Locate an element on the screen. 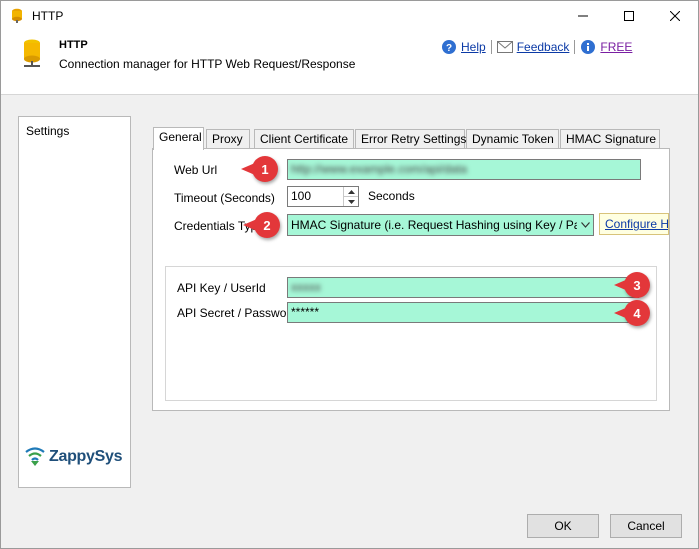 The height and width of the screenshot is (549, 699). header-title: HTTP is located at coordinates (73, 45).